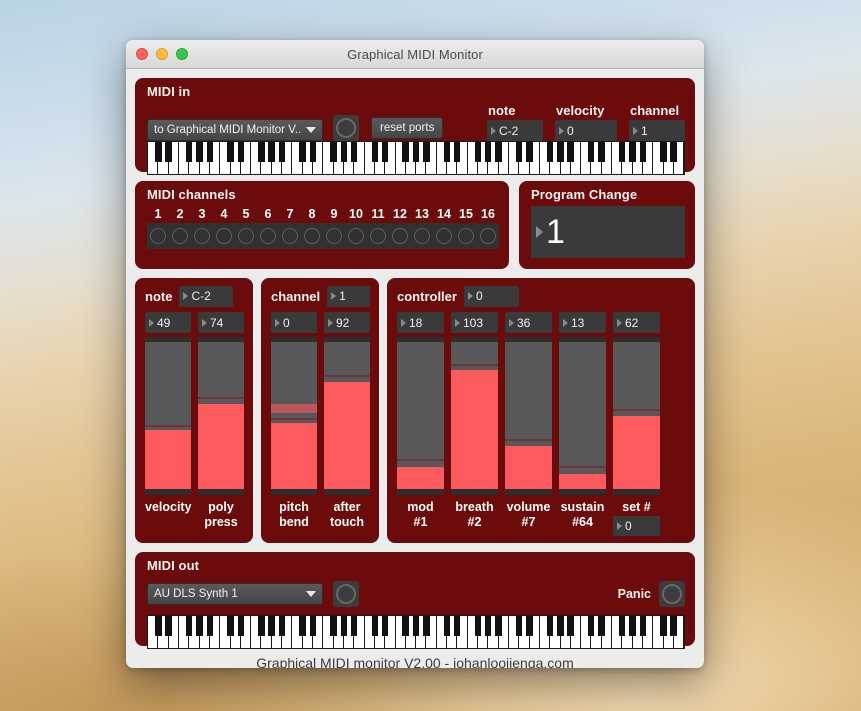 This screenshot has width=861, height=711. What do you see at coordinates (294, 322) in the screenshot?
I see `meter-pitch-bend-value: 0` at bounding box center [294, 322].